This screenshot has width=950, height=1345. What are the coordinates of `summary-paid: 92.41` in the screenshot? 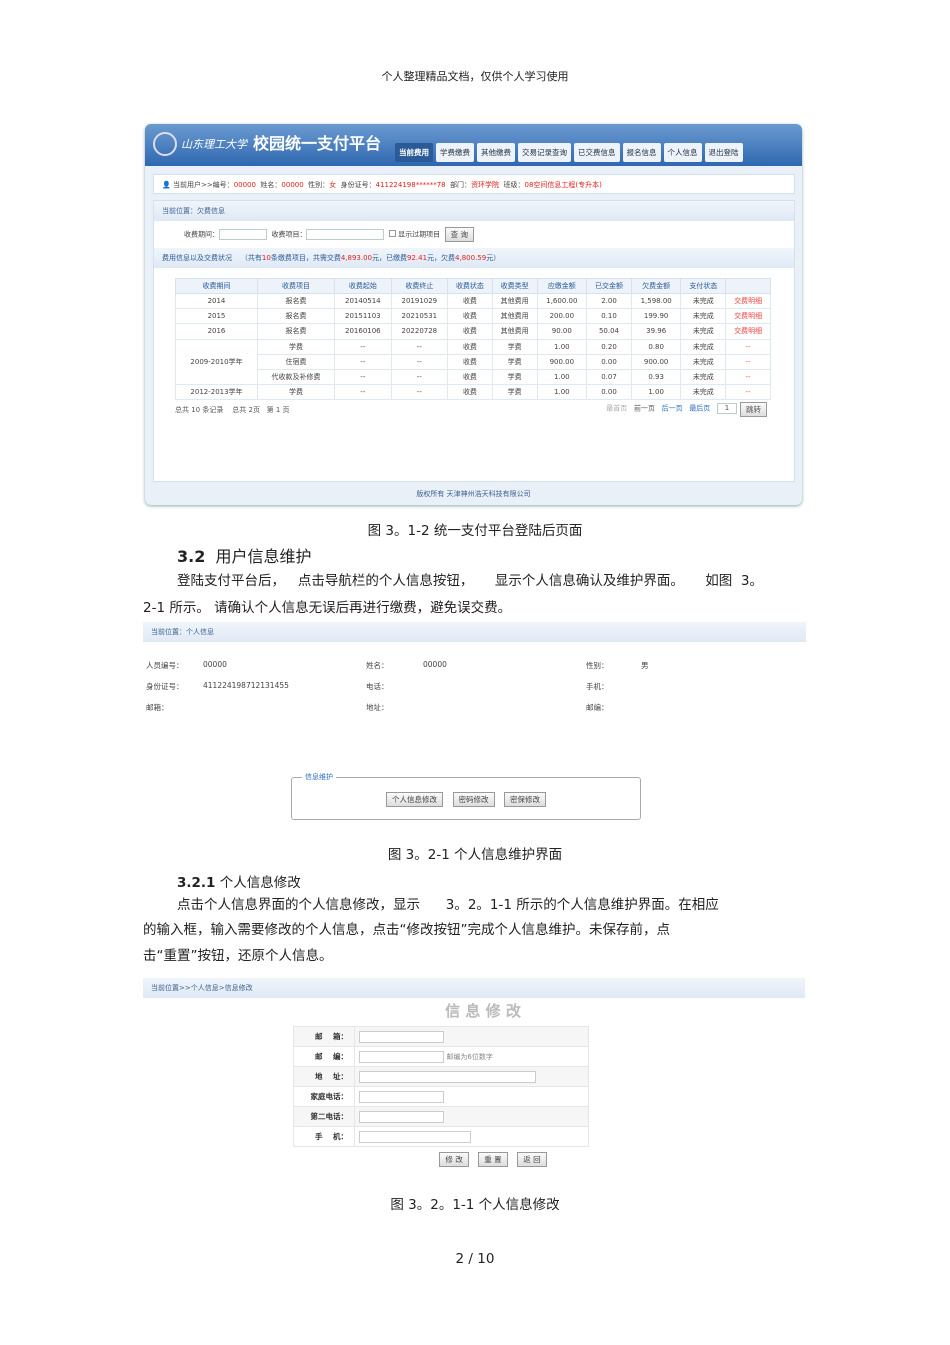 It's located at (417, 258).